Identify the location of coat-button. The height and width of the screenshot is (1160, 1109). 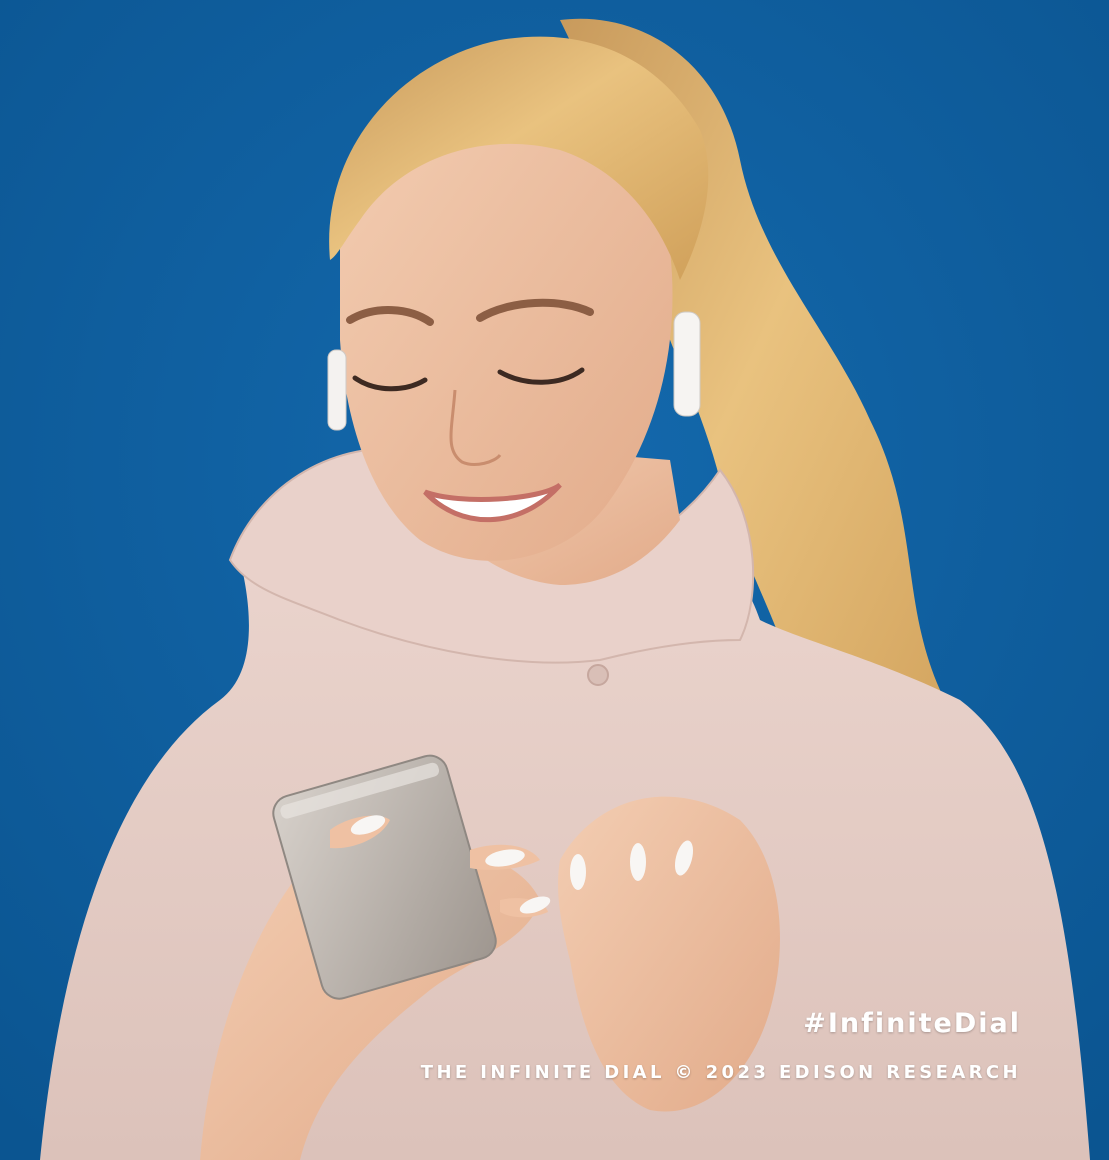
(598, 675).